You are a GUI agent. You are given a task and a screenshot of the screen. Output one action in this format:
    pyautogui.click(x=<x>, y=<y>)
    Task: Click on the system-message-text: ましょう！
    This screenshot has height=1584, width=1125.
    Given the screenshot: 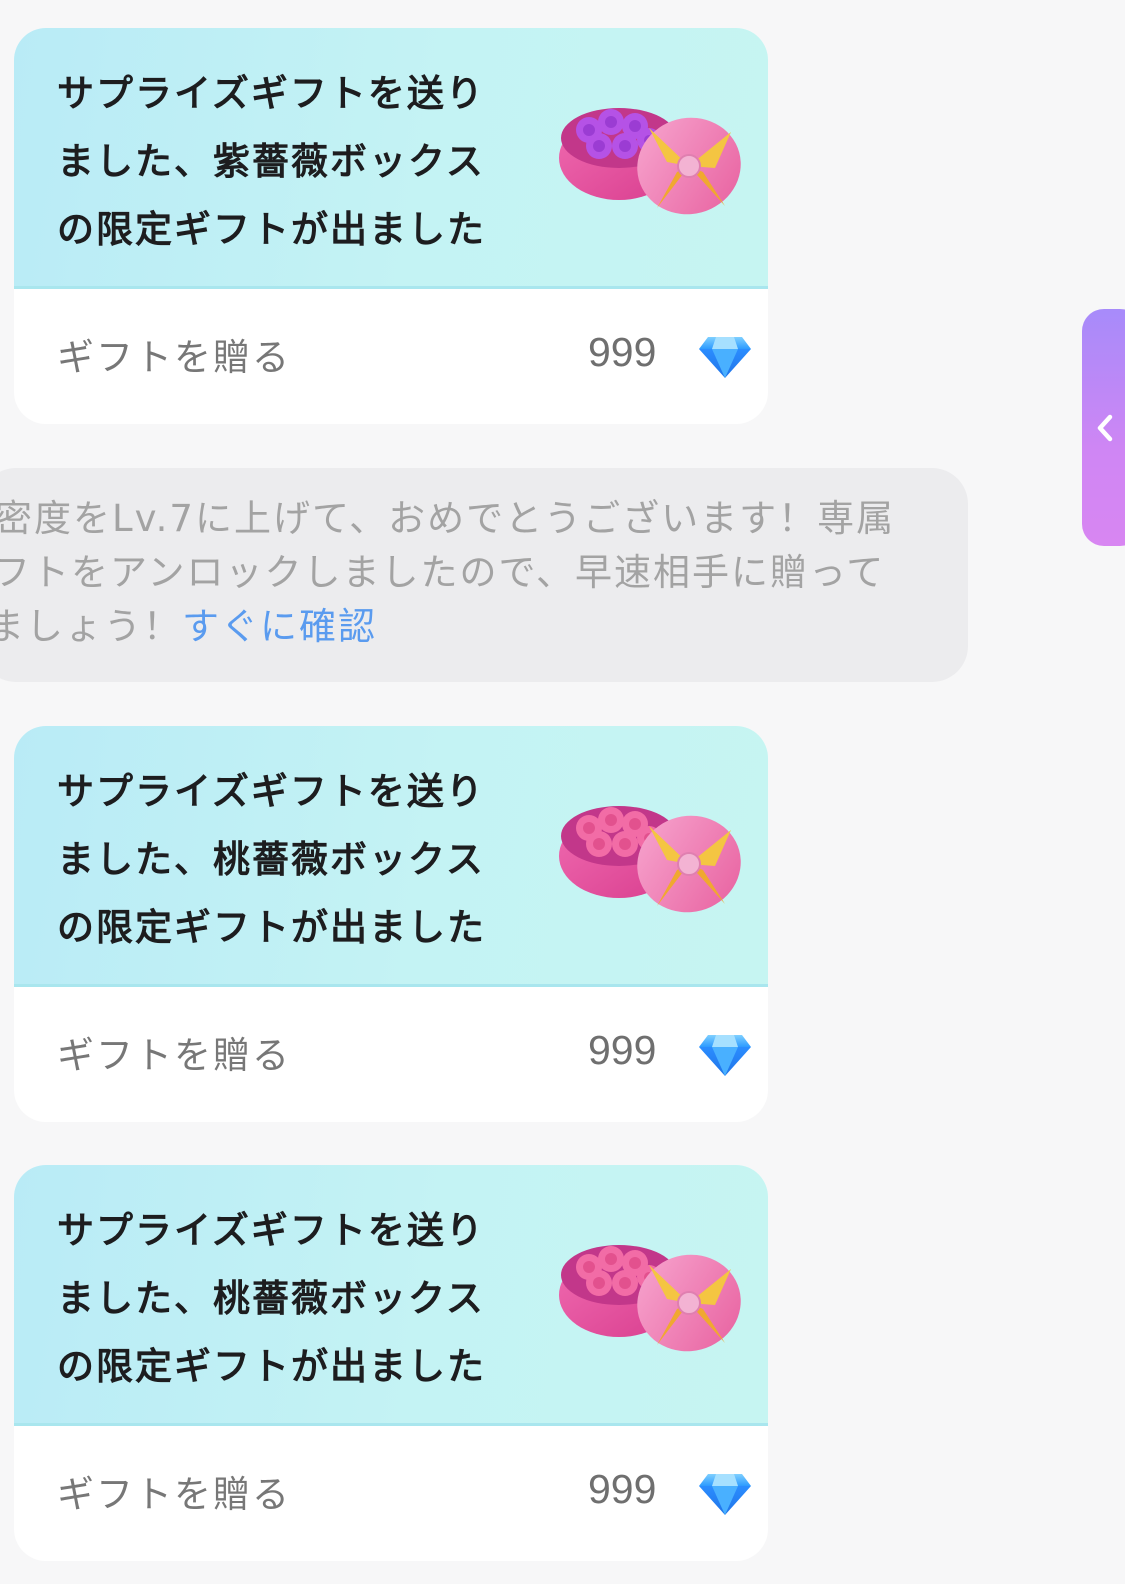 What is the action you would take?
    pyautogui.click(x=91, y=626)
    